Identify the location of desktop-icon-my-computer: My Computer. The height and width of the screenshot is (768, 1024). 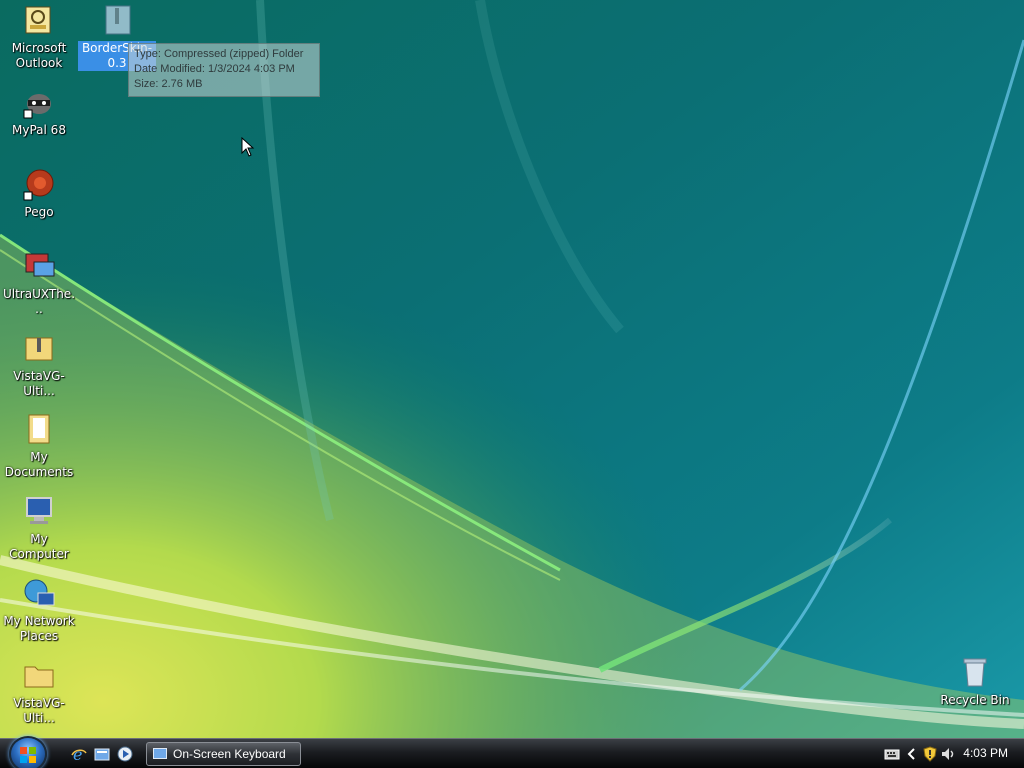
(39, 528).